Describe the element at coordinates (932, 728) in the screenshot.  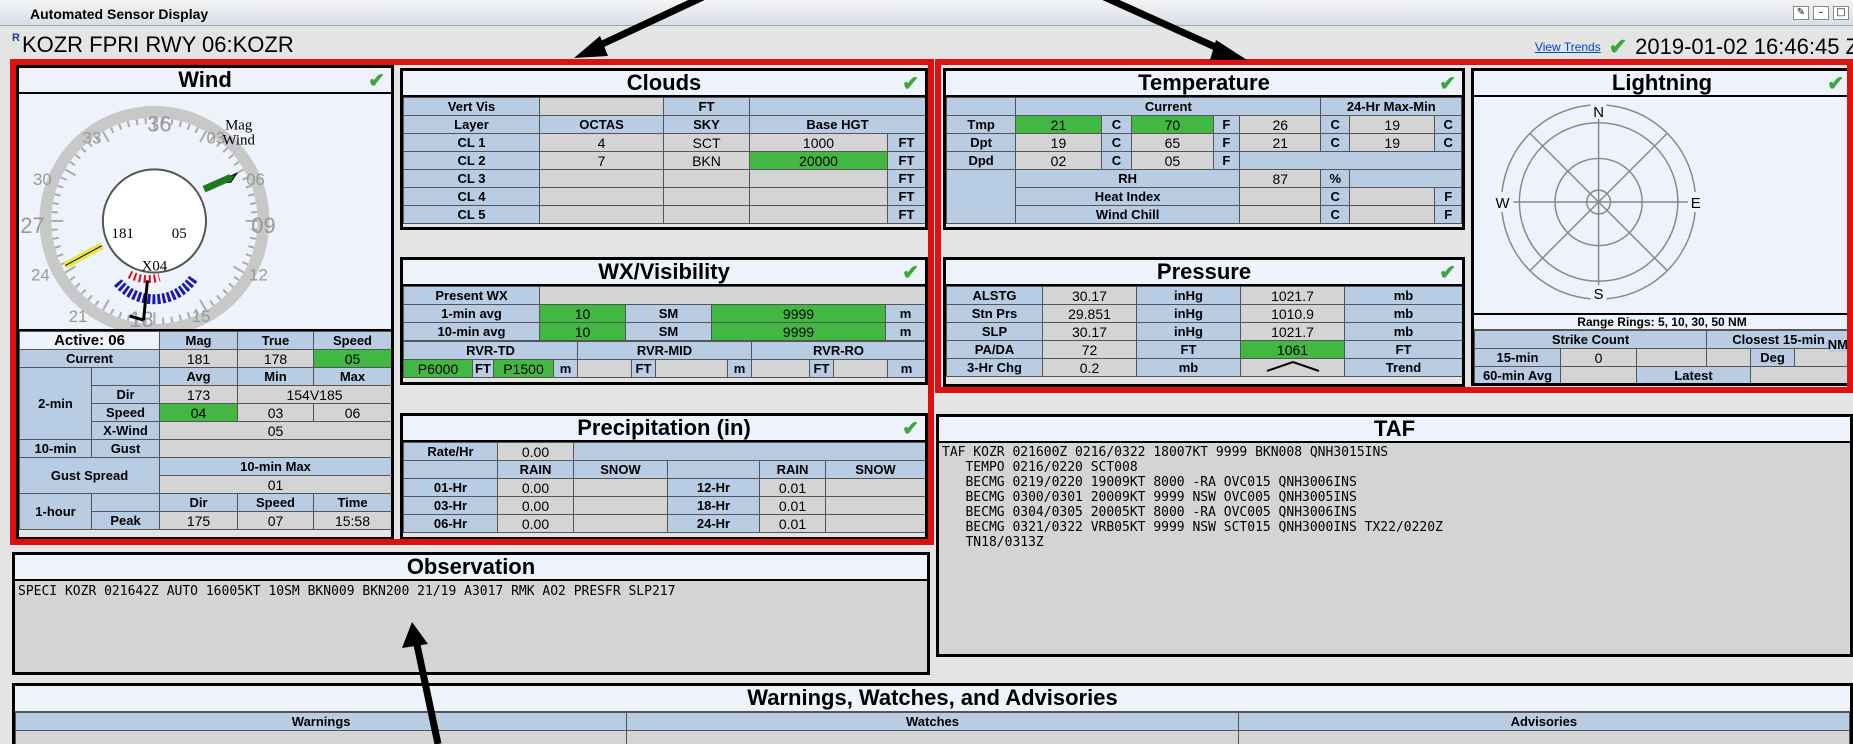
I see `warnings-table: Warnings Watches Advisories` at that location.